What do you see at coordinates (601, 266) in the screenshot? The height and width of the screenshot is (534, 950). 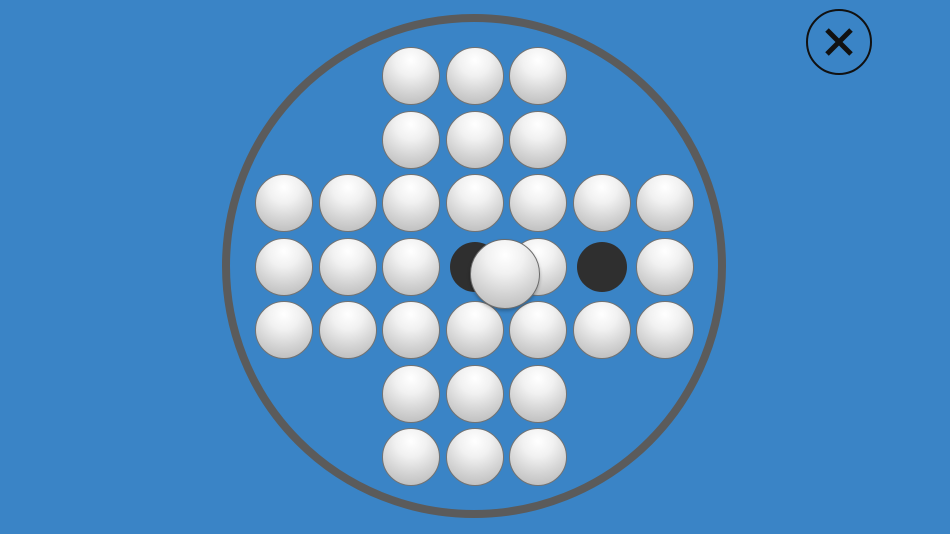 I see `empty-hole` at bounding box center [601, 266].